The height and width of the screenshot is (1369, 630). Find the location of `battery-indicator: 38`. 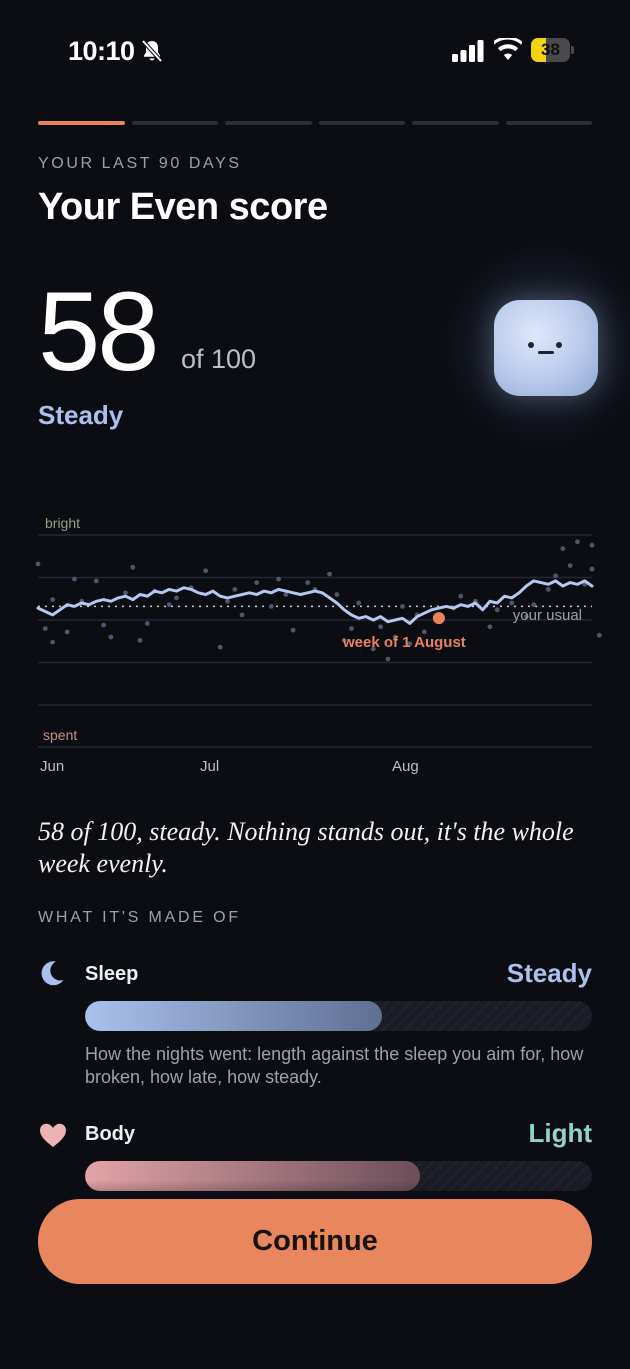

battery-indicator: 38 is located at coordinates (553, 50).